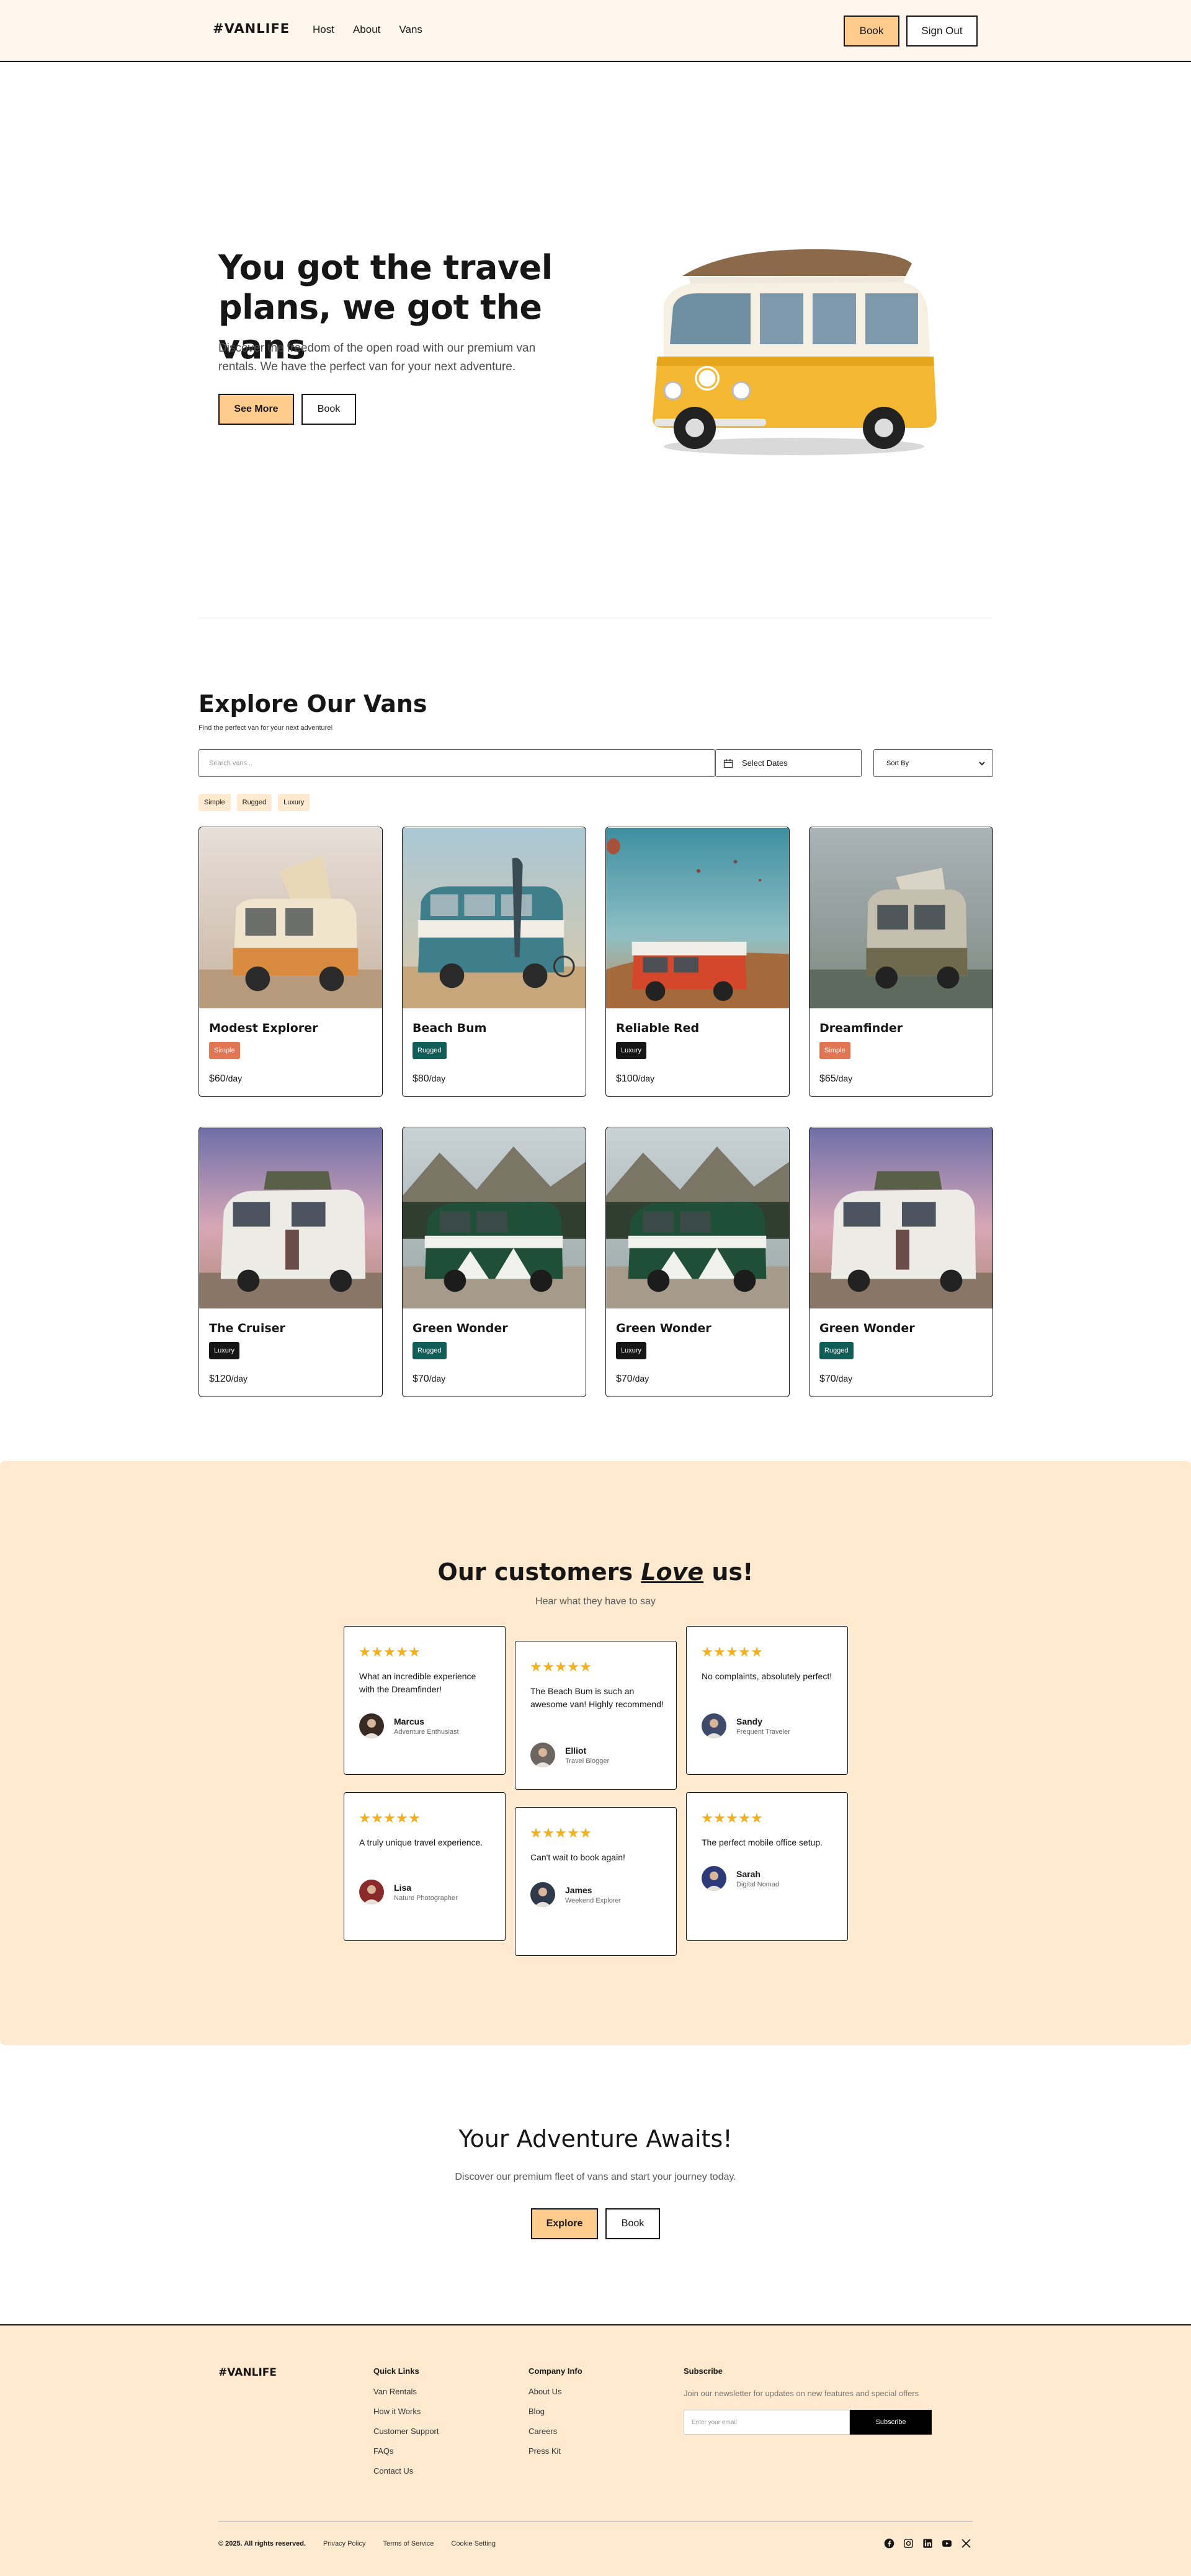  Describe the element at coordinates (658, 1028) in the screenshot. I see `van-name: Reliable Red` at that location.